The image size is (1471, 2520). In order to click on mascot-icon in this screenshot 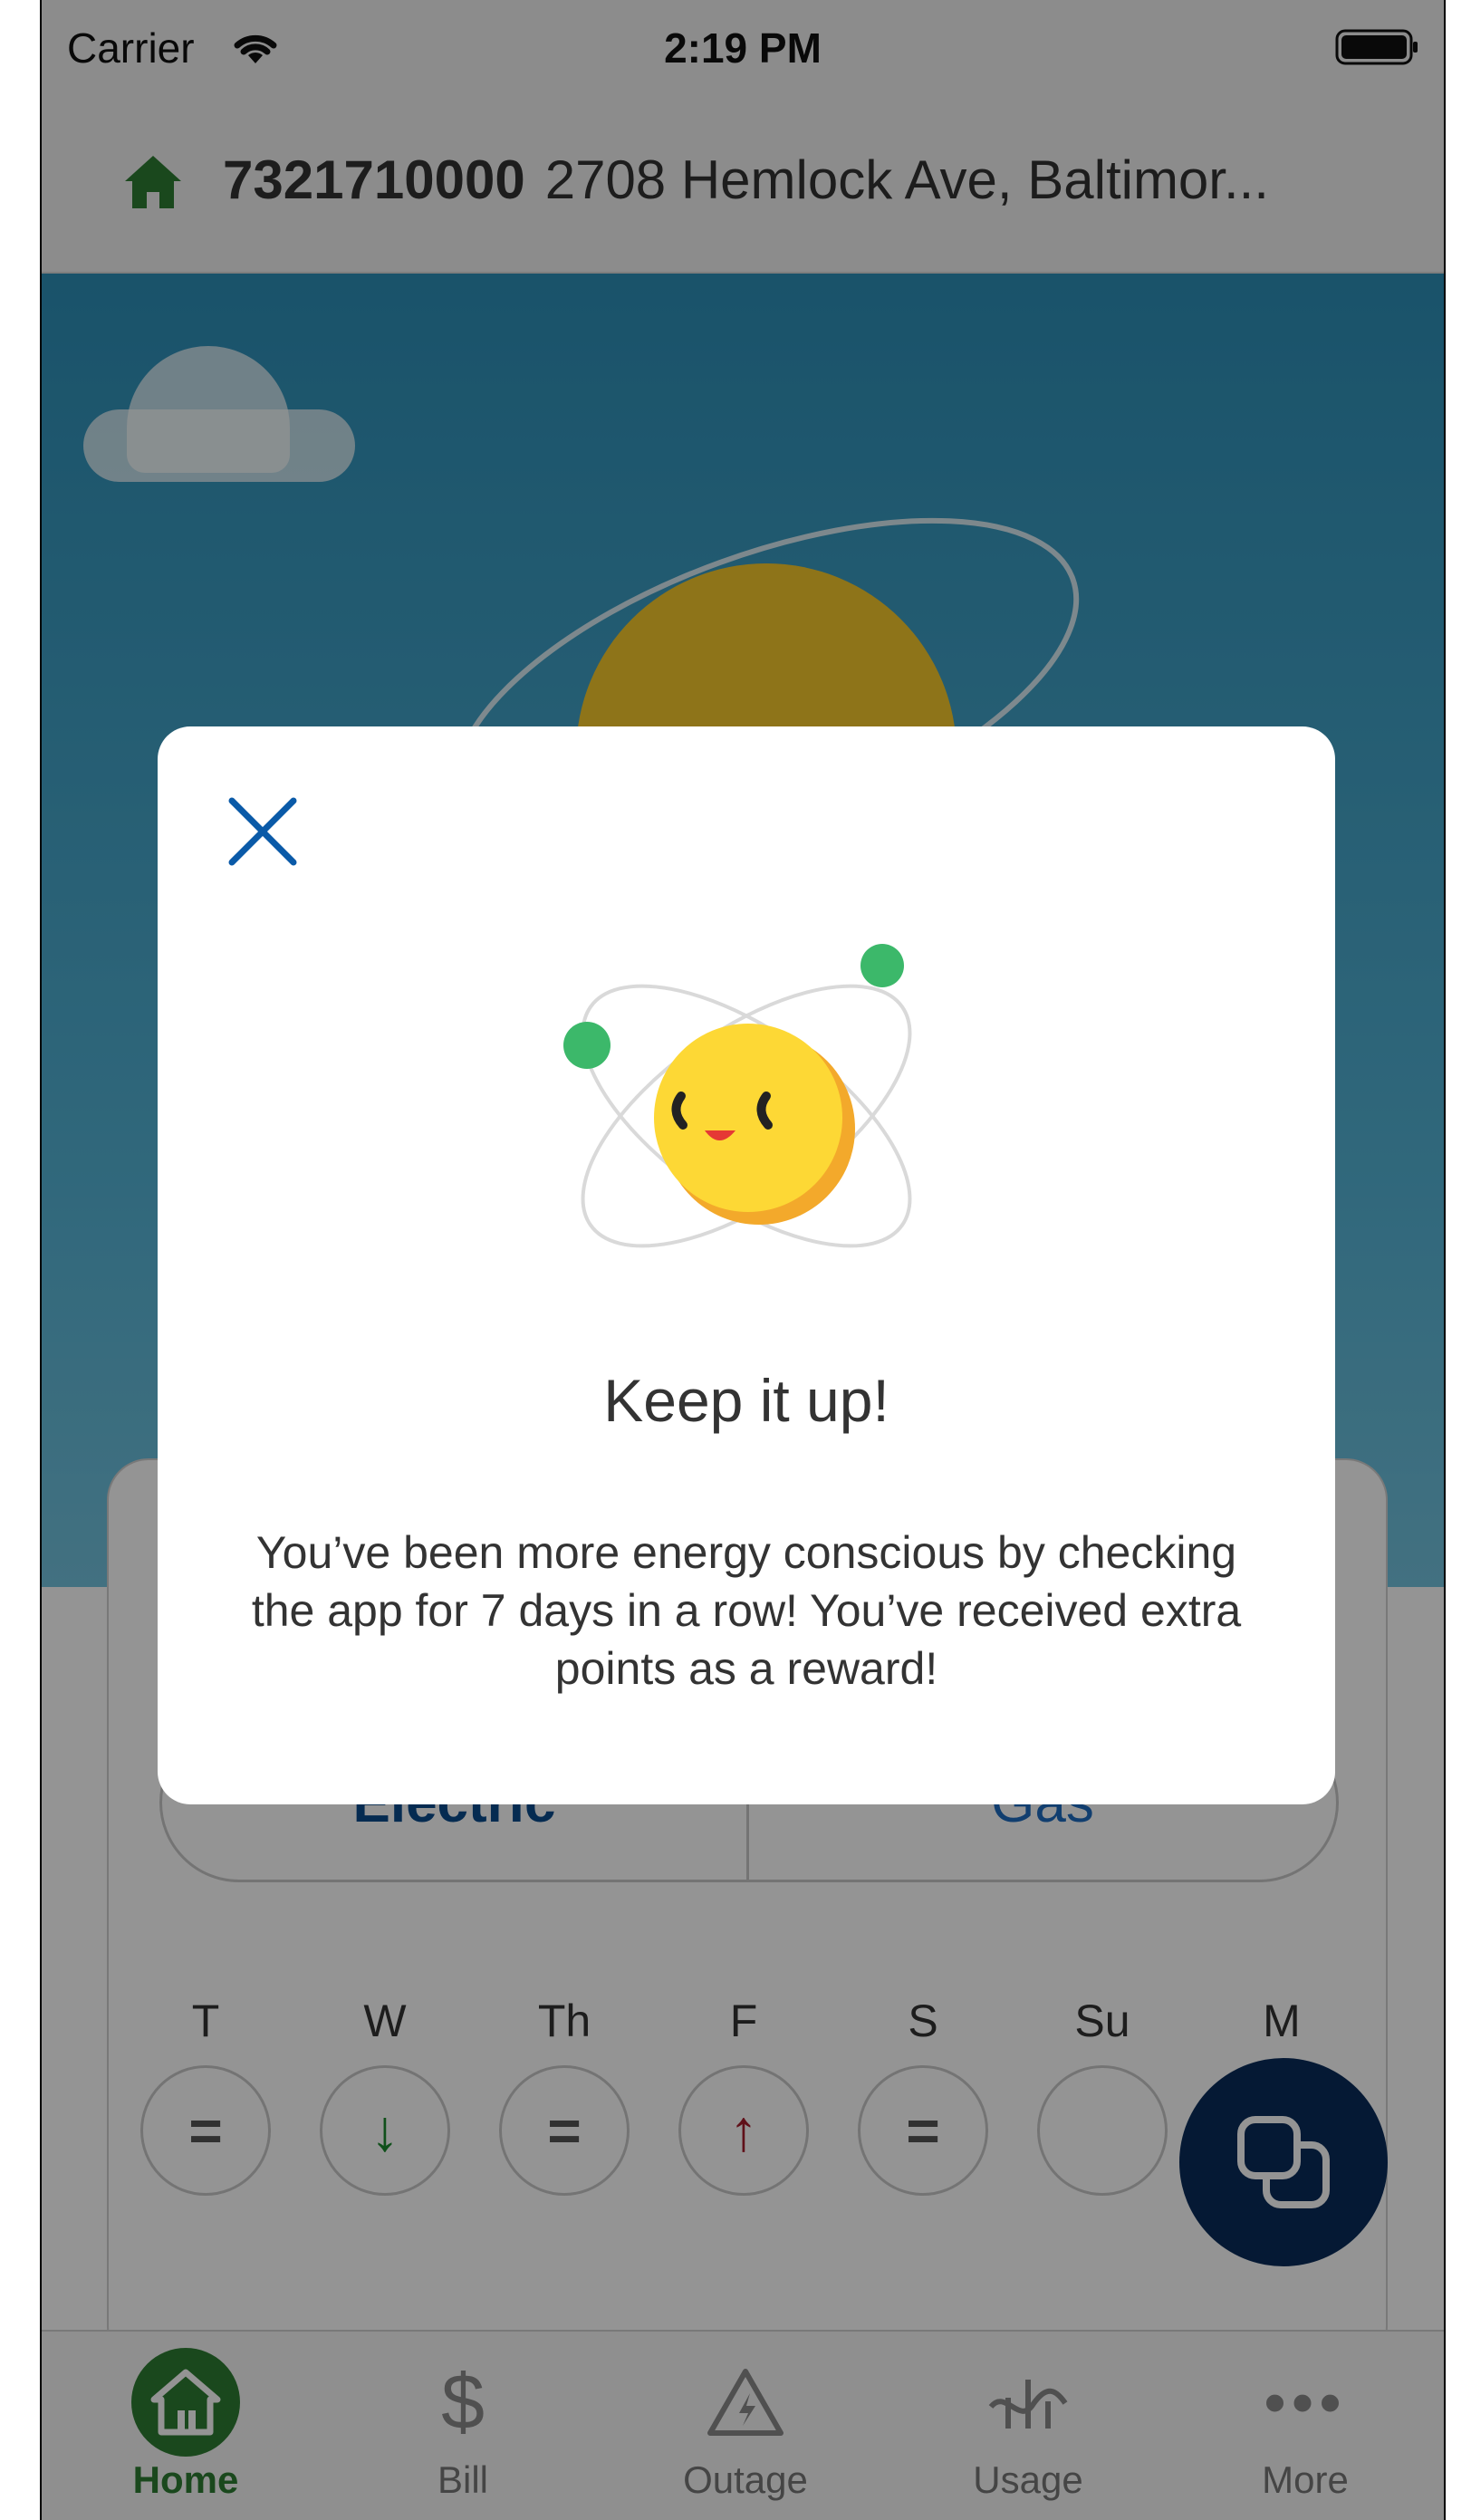, I will do `click(737, 1096)`.